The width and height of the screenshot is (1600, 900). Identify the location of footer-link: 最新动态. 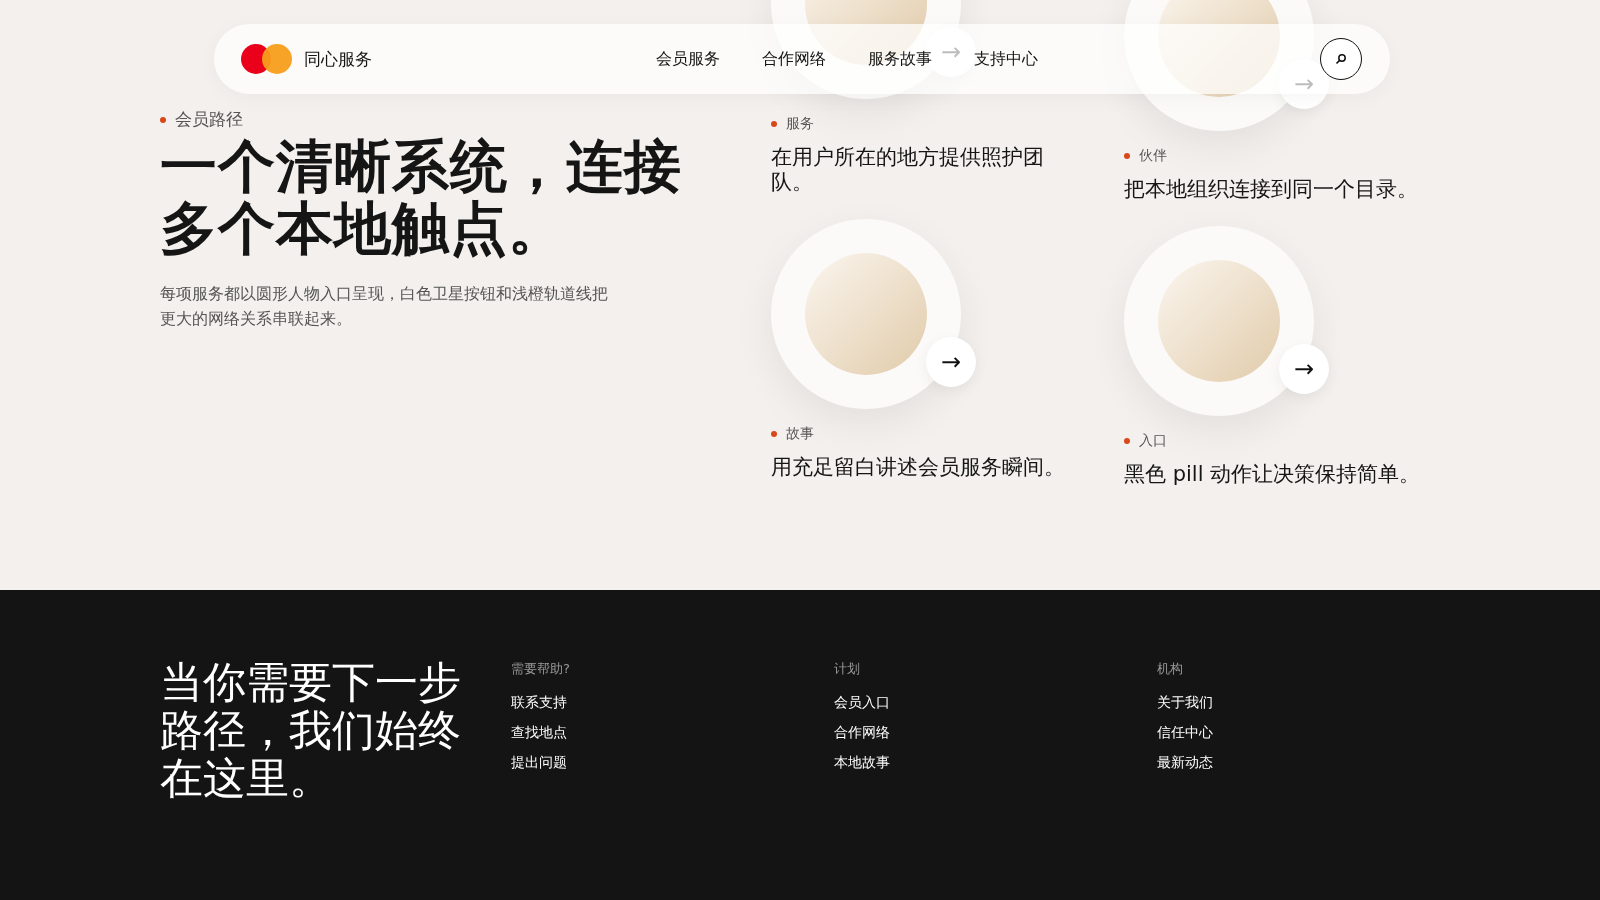
(1318, 763).